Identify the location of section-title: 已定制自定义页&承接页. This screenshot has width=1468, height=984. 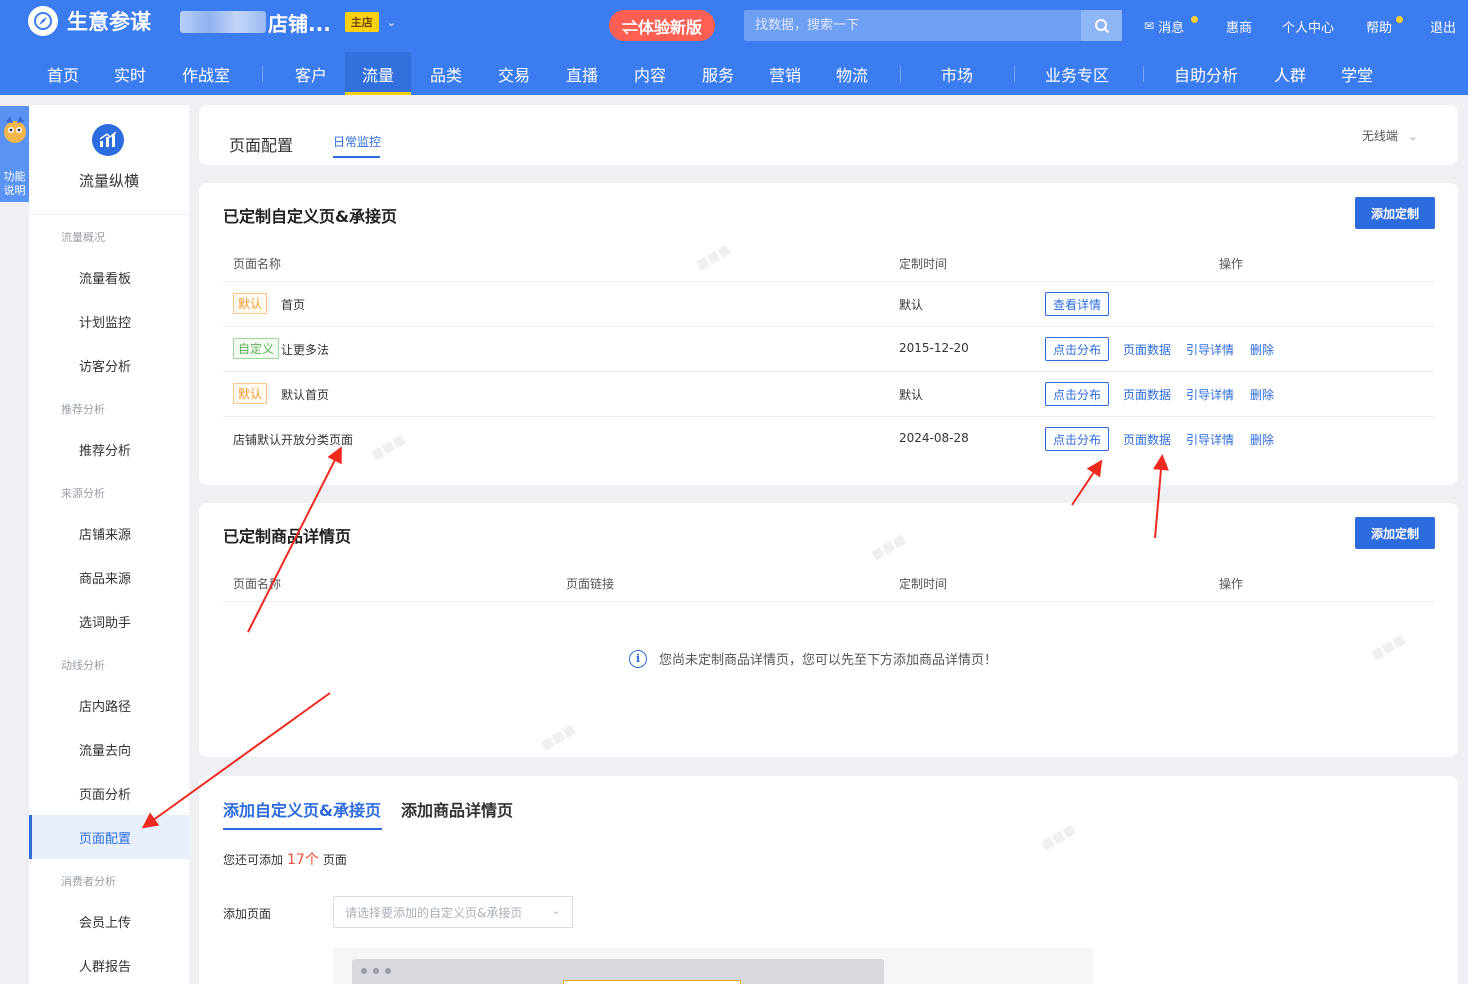
(310, 216).